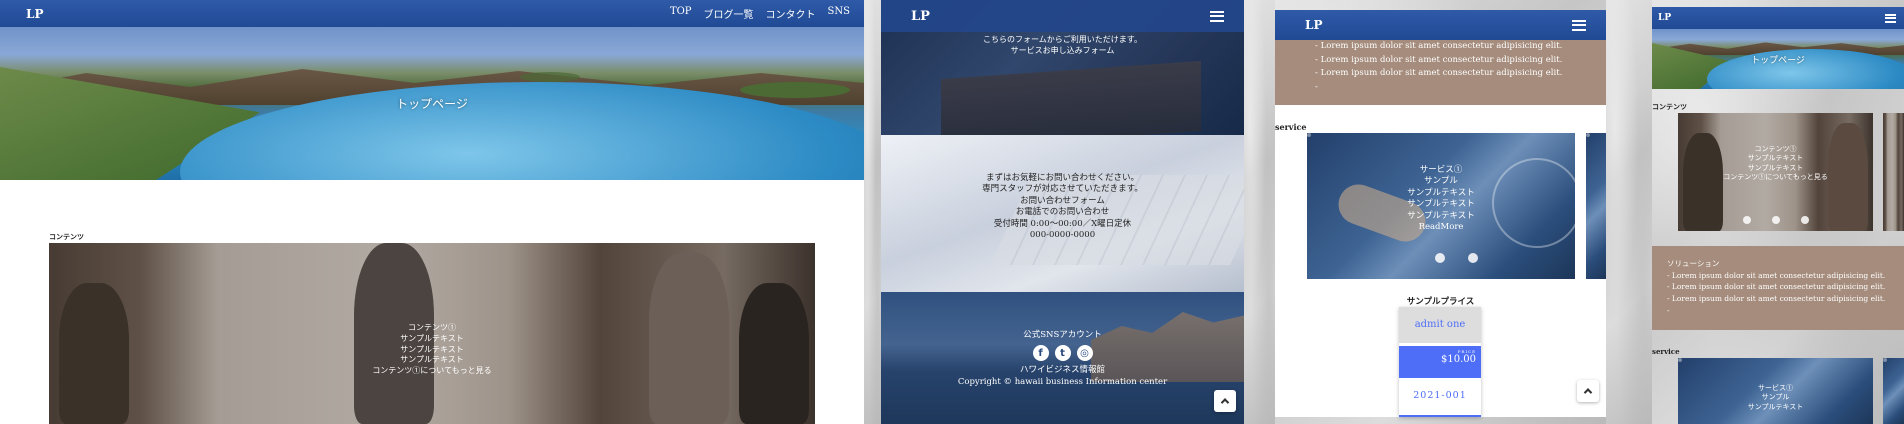 The width and height of the screenshot is (1904, 424). Describe the element at coordinates (1062, 39) in the screenshot. I see `form-intro: こちらのフォームからご利用いただけます。` at that location.